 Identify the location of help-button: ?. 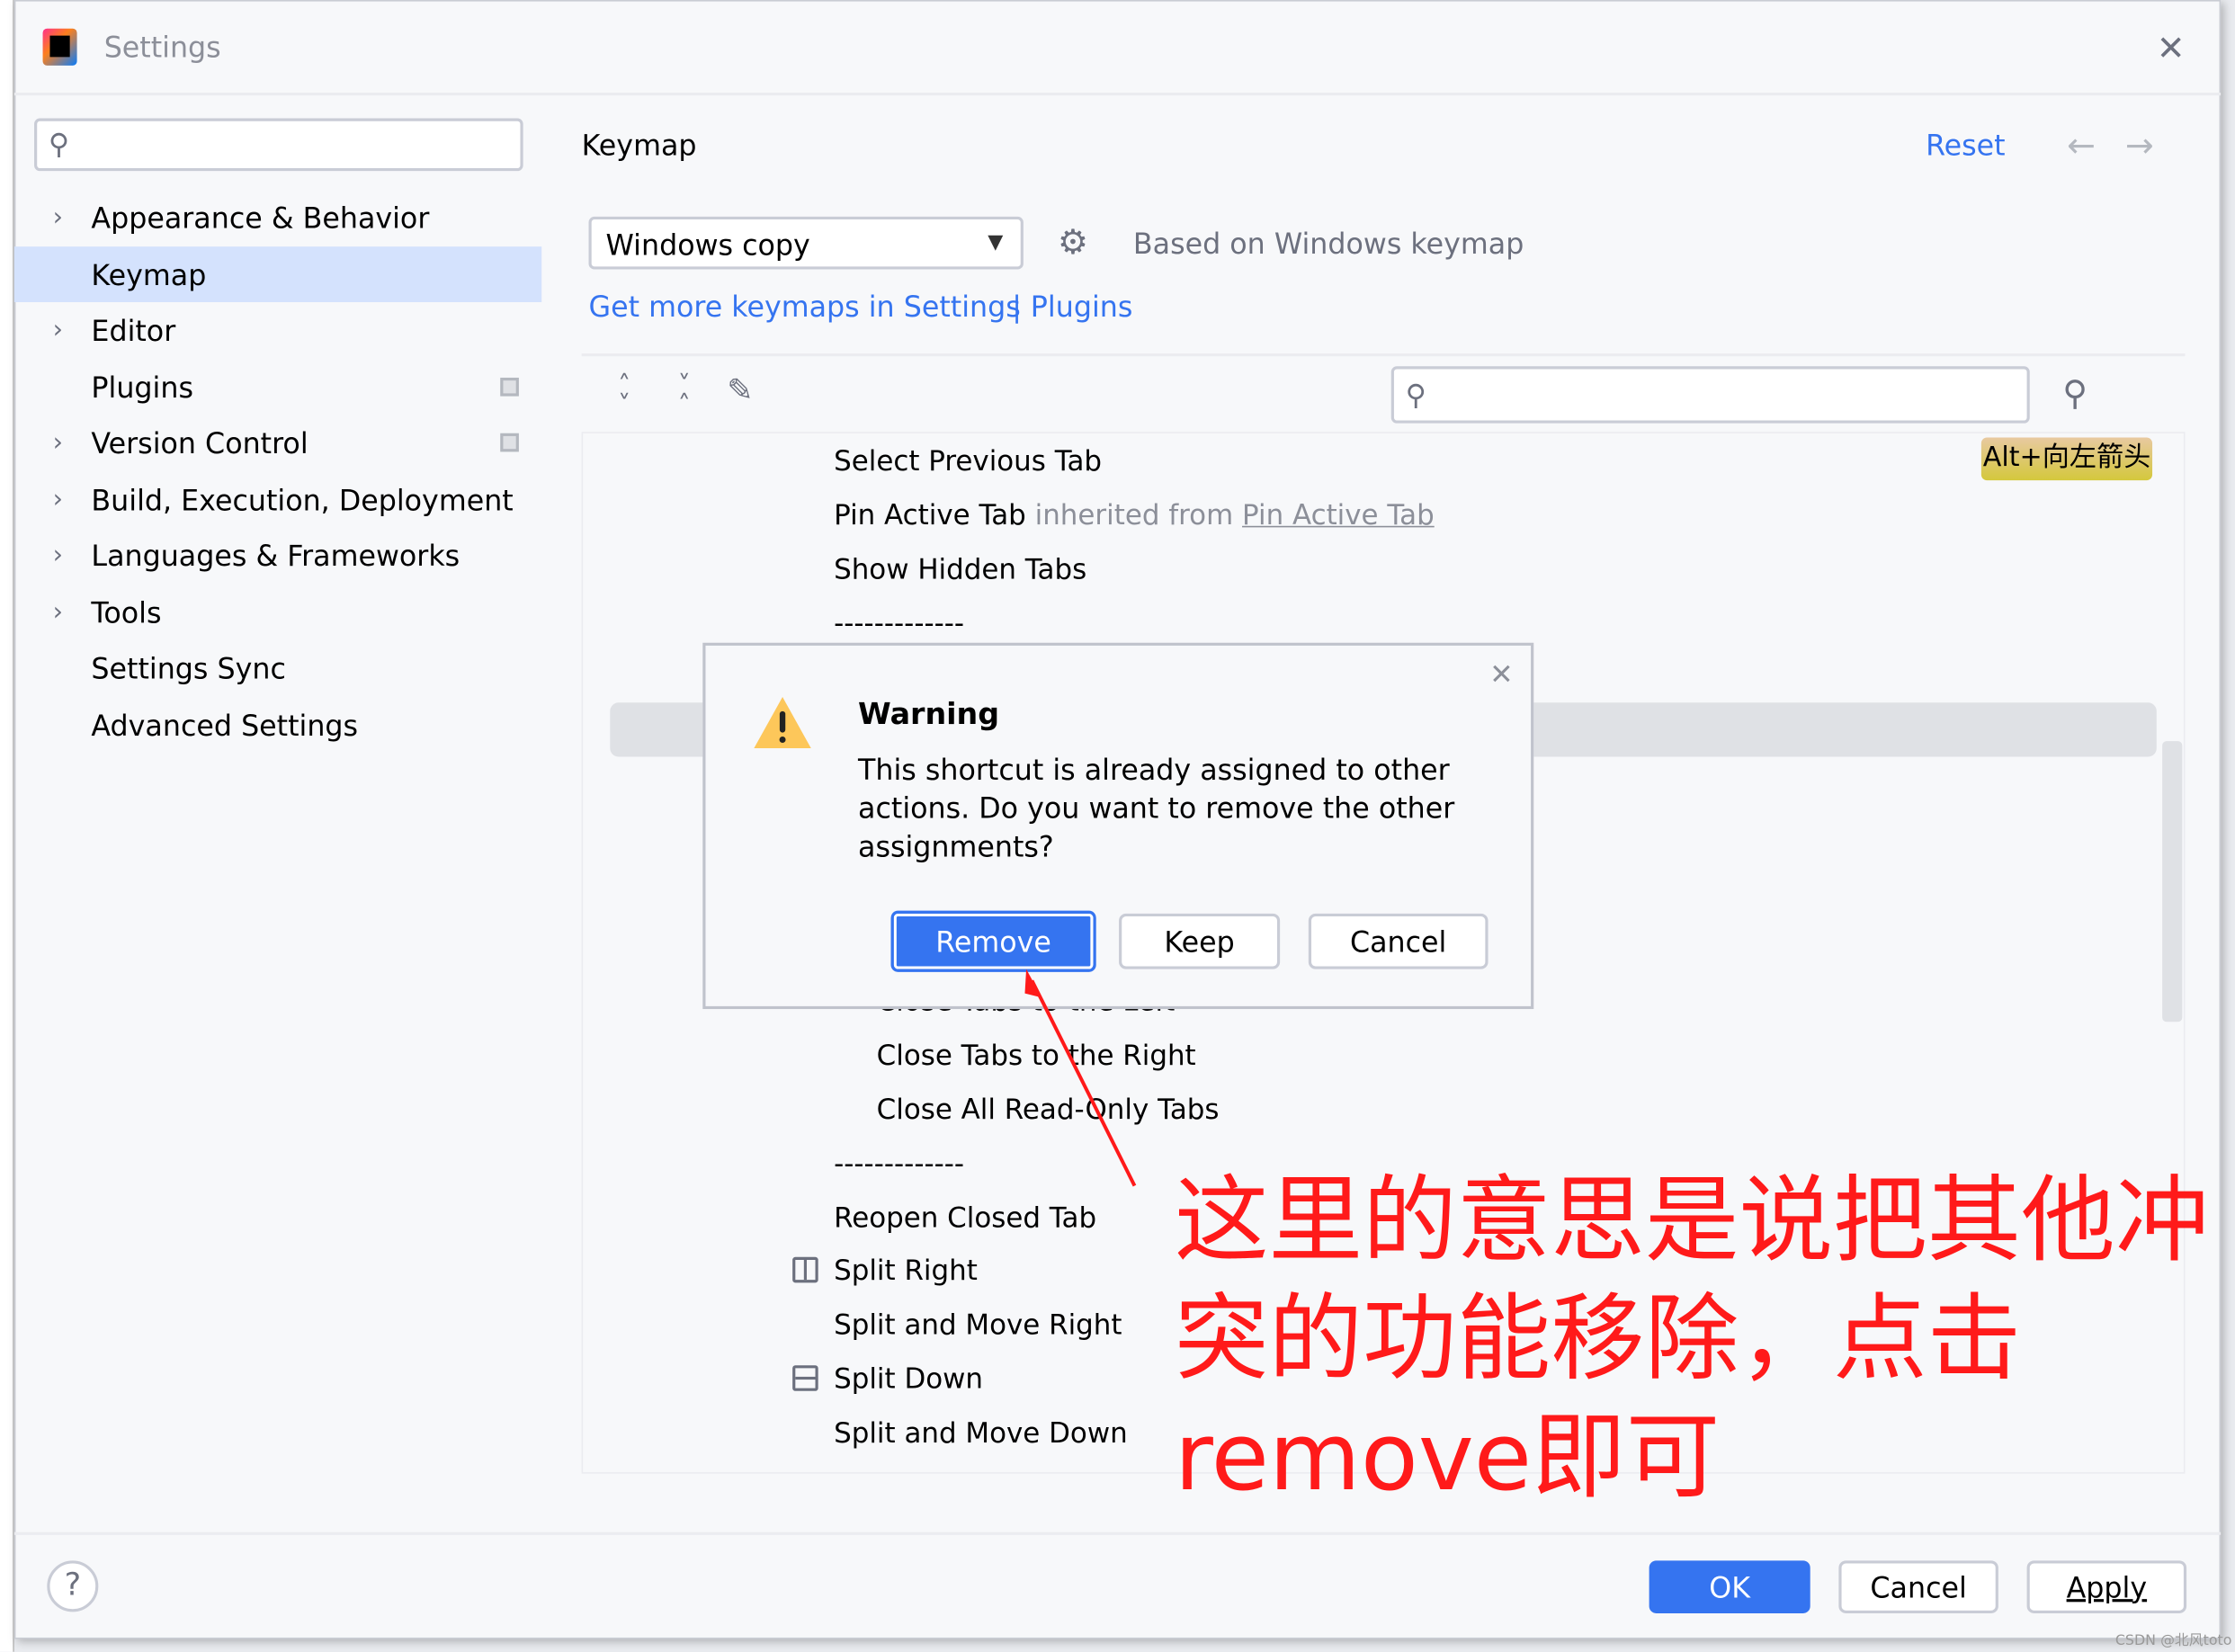
(73, 1586).